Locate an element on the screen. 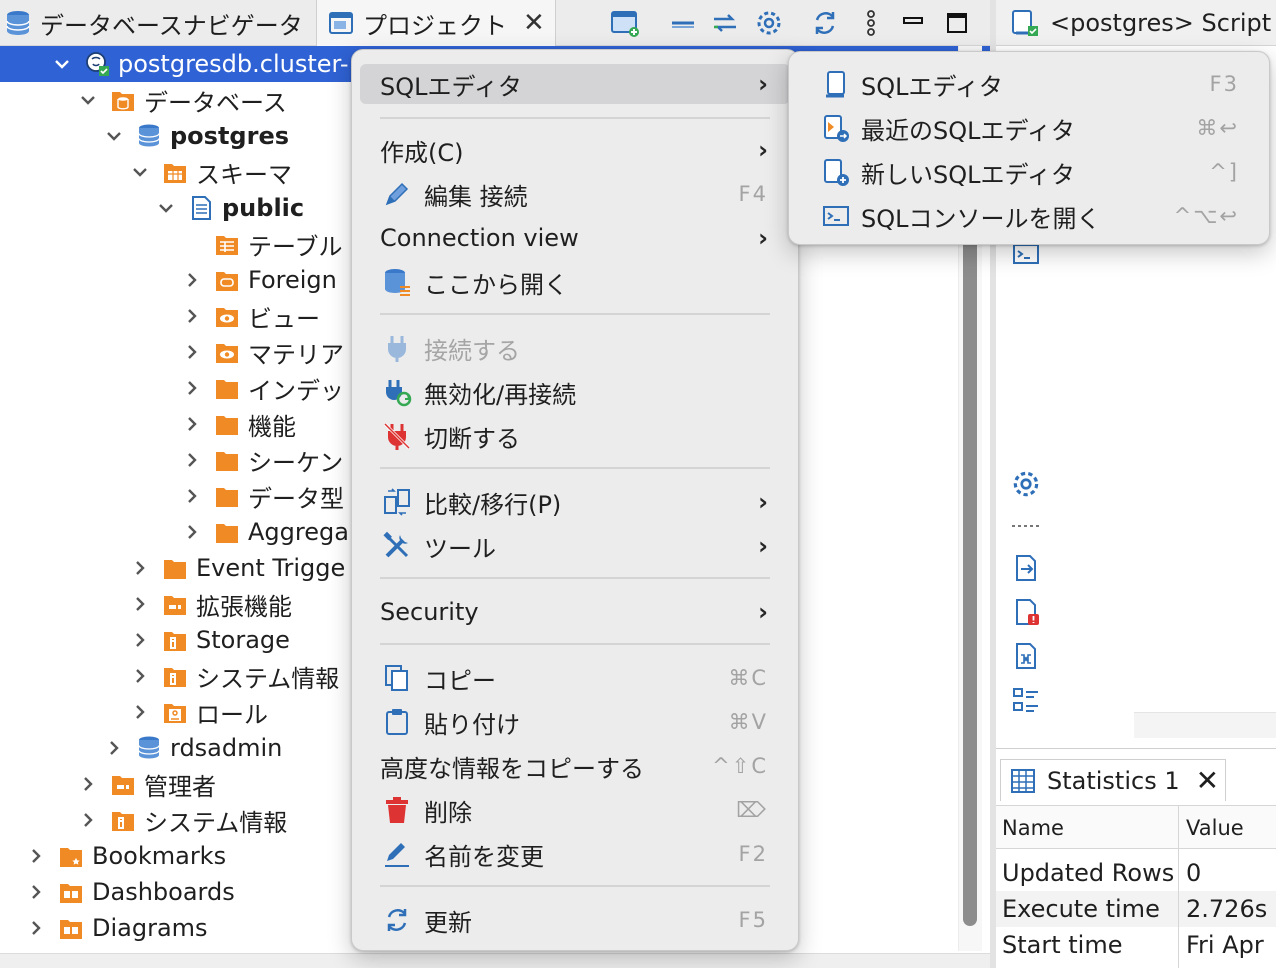 This screenshot has height=968, width=1276. menu-item-paste: 貼り付け ⌘V is located at coordinates (575, 722).